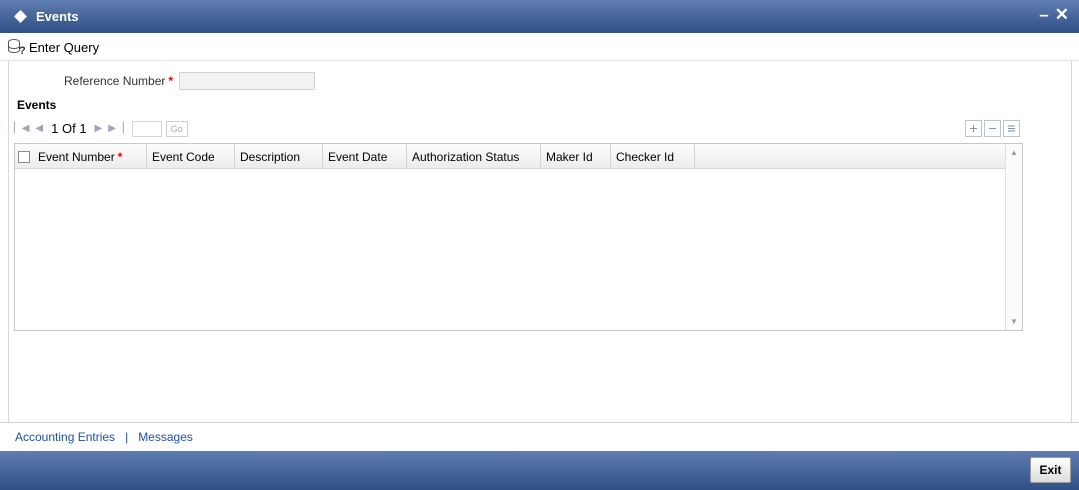  I want to click on header-select-all, so click(24, 156).